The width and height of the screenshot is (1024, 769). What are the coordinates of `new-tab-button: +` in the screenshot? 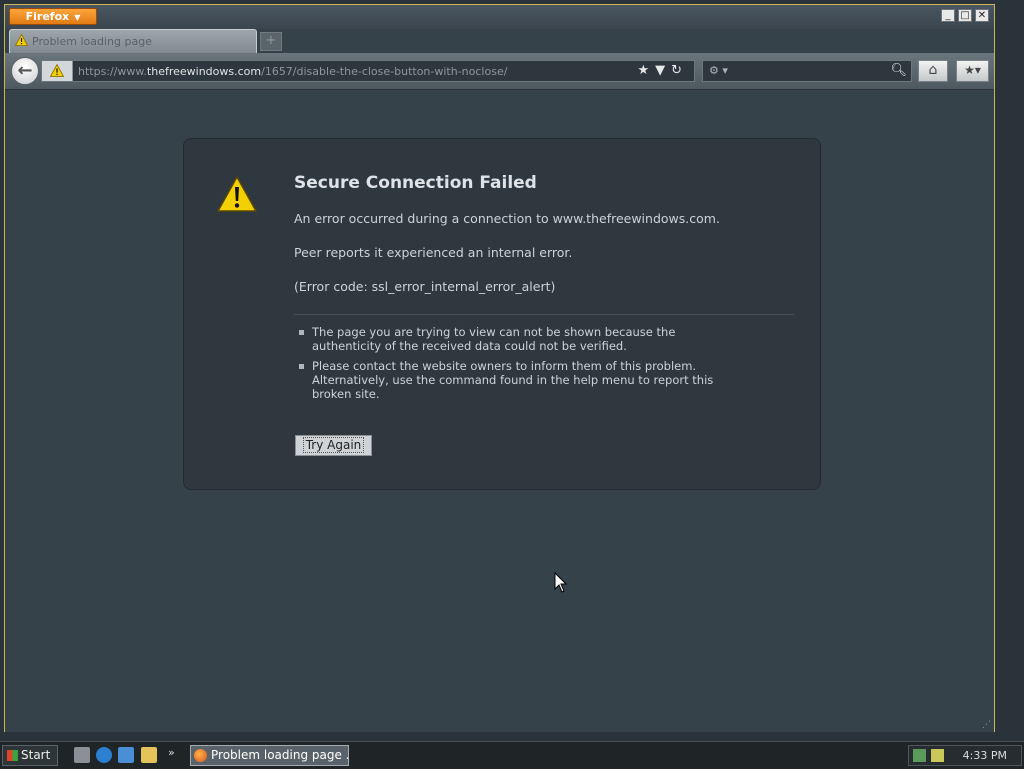 It's located at (271, 41).